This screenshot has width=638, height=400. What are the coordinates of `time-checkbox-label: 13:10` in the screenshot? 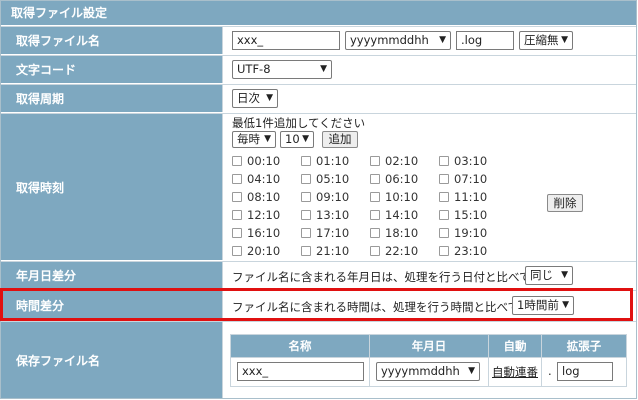 It's located at (333, 215).